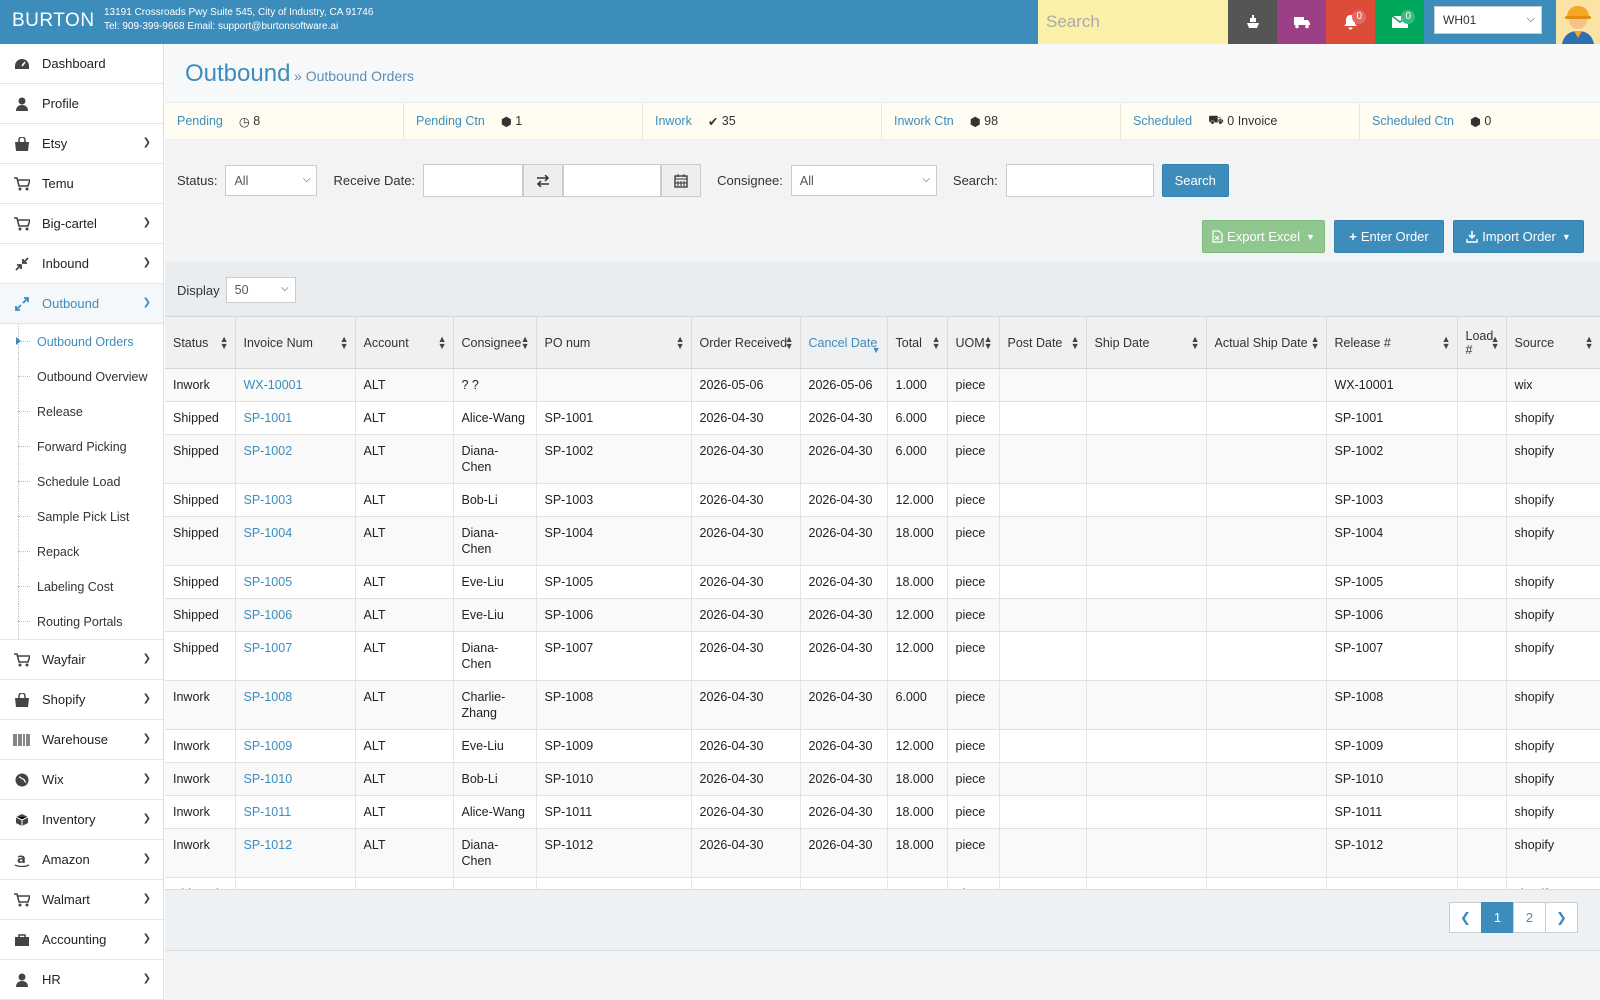 This screenshot has width=1600, height=1000. What do you see at coordinates (81, 104) in the screenshot?
I see `sidebar-item-profile: Profile` at bounding box center [81, 104].